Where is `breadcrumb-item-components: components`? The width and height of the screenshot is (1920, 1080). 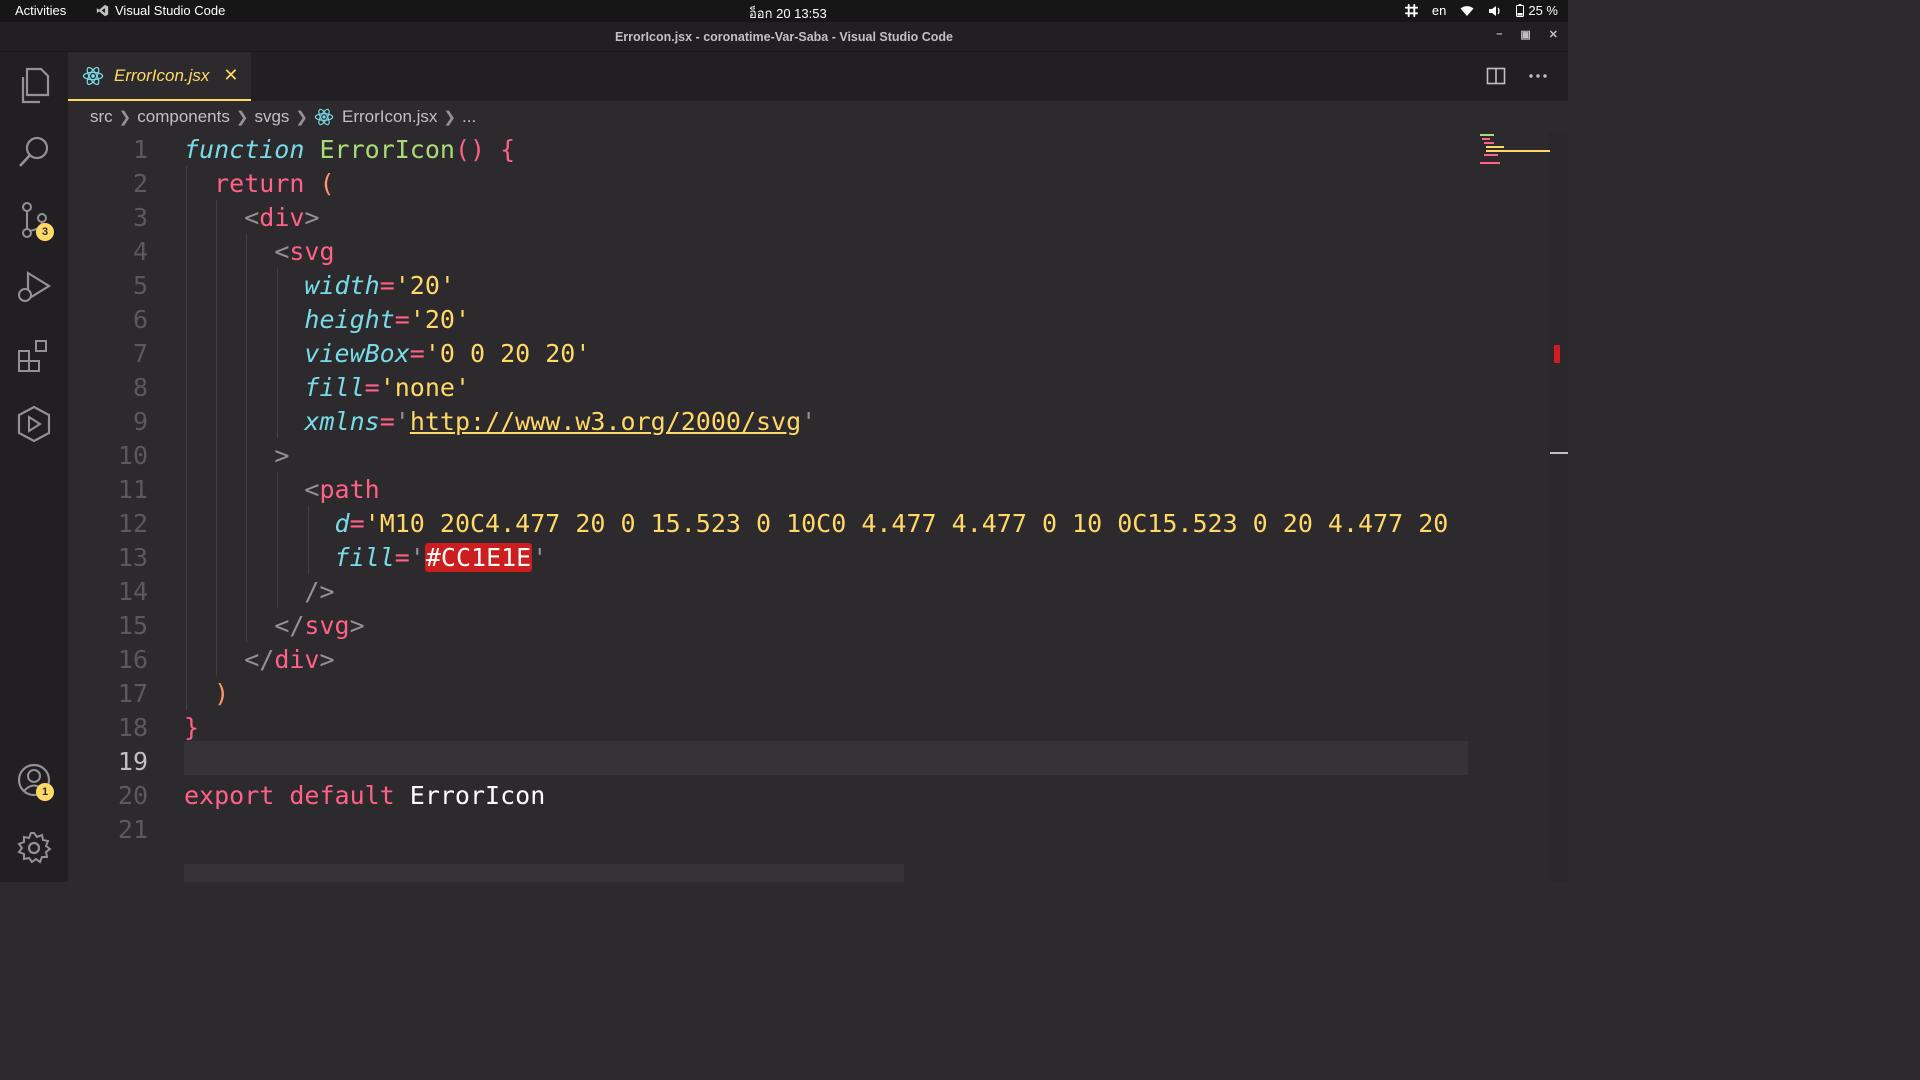 breadcrumb-item-components: components is located at coordinates (183, 117).